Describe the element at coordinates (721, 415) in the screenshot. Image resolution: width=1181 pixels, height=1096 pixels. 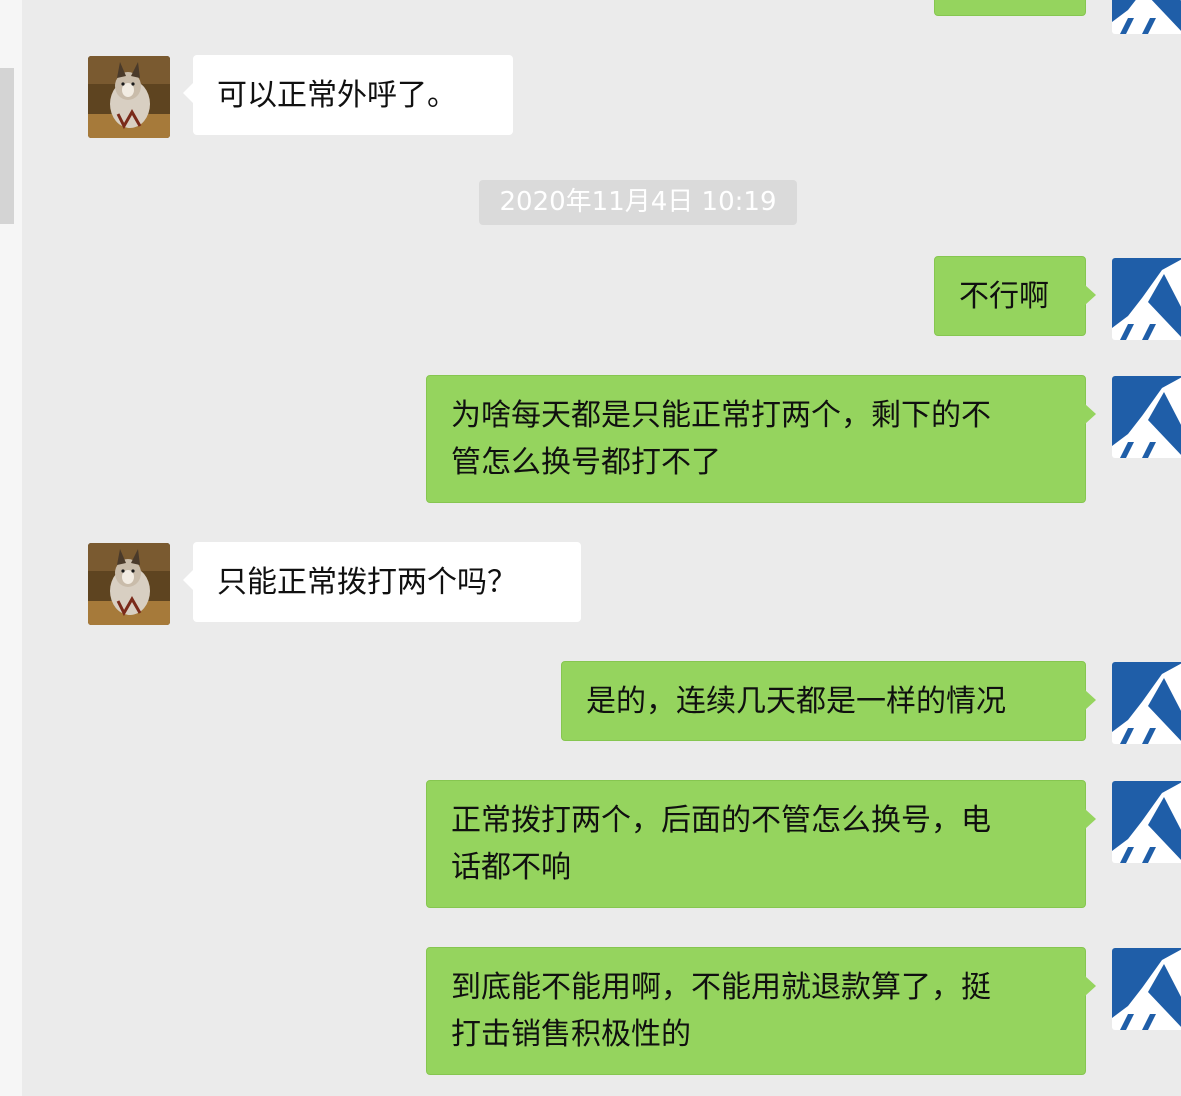
I see `message-text-line: 为啥每天都是只能正常打两个，剩下的不` at that location.